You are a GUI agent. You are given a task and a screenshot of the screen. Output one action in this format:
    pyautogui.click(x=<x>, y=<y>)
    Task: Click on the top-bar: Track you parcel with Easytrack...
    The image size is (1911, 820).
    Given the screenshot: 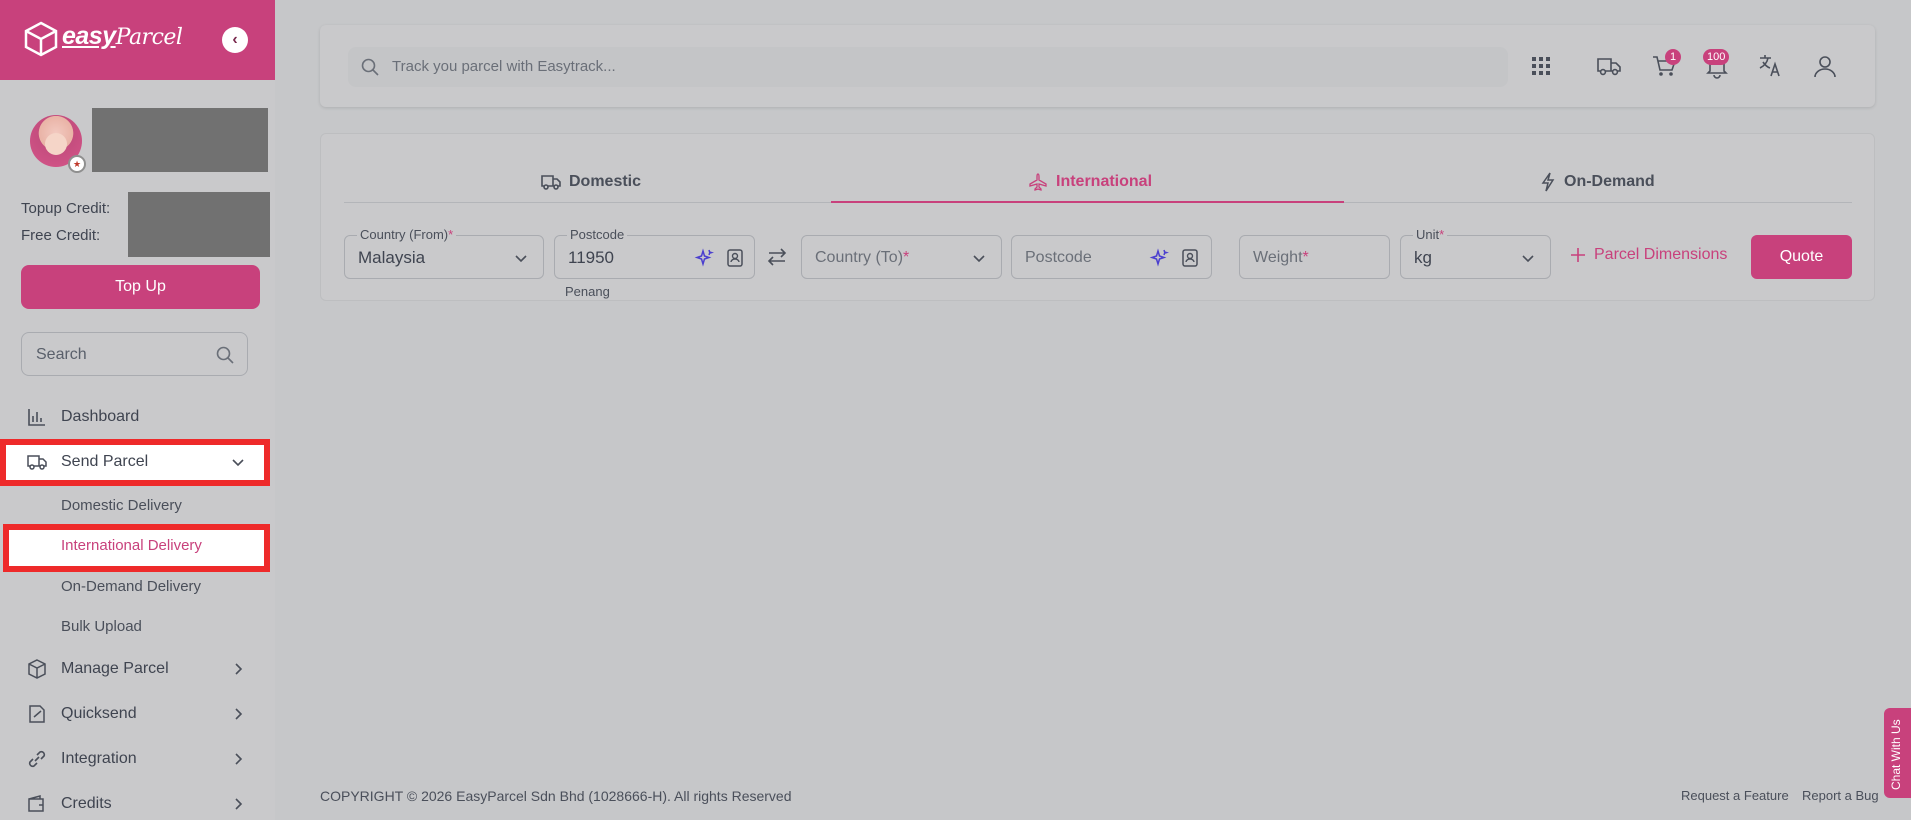 What is the action you would take?
    pyautogui.click(x=1097, y=66)
    